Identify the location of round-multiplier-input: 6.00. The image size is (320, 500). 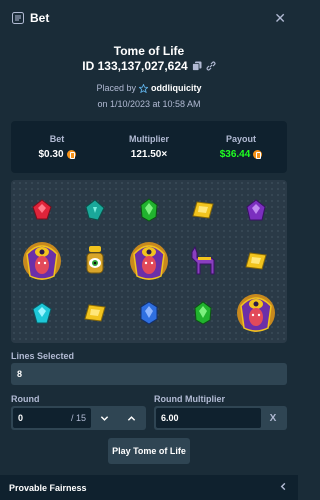
(208, 418).